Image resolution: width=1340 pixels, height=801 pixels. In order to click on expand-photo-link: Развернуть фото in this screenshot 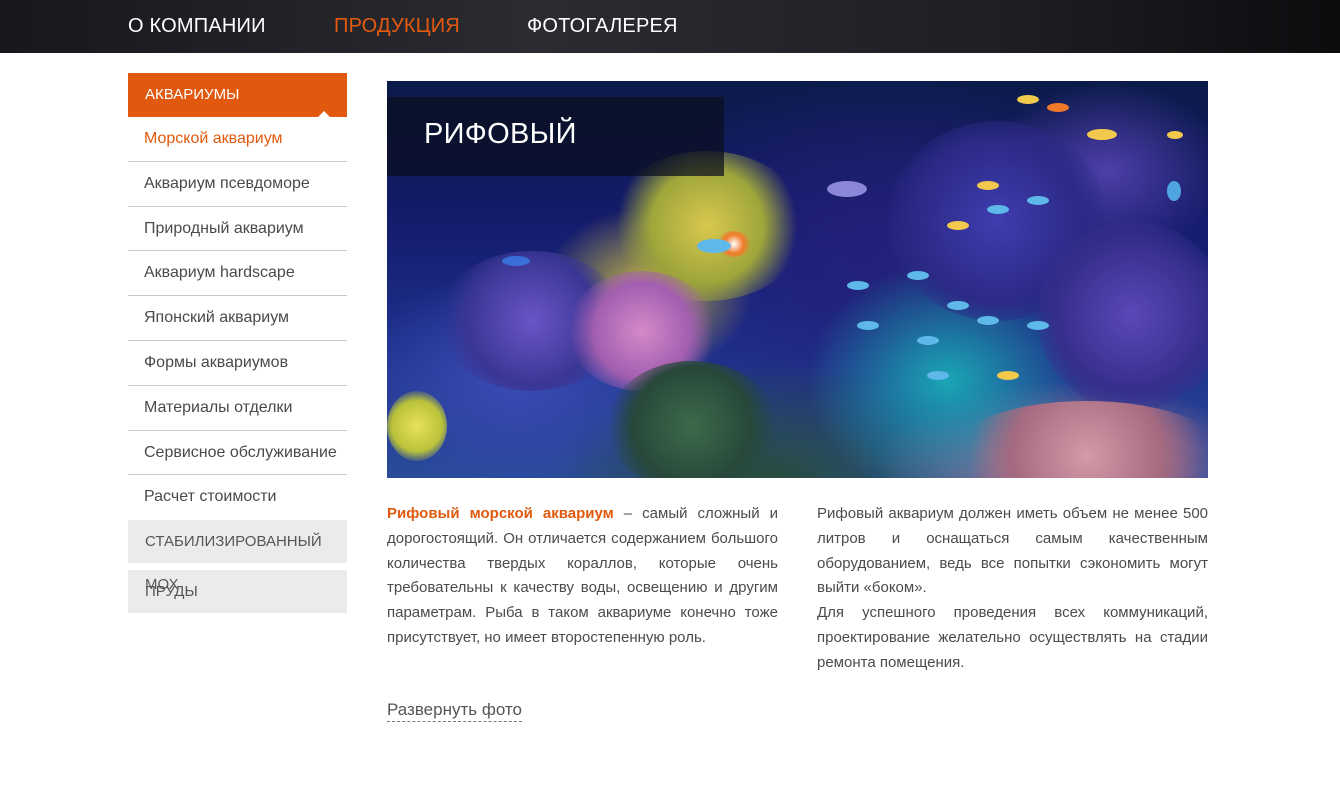, I will do `click(454, 711)`.